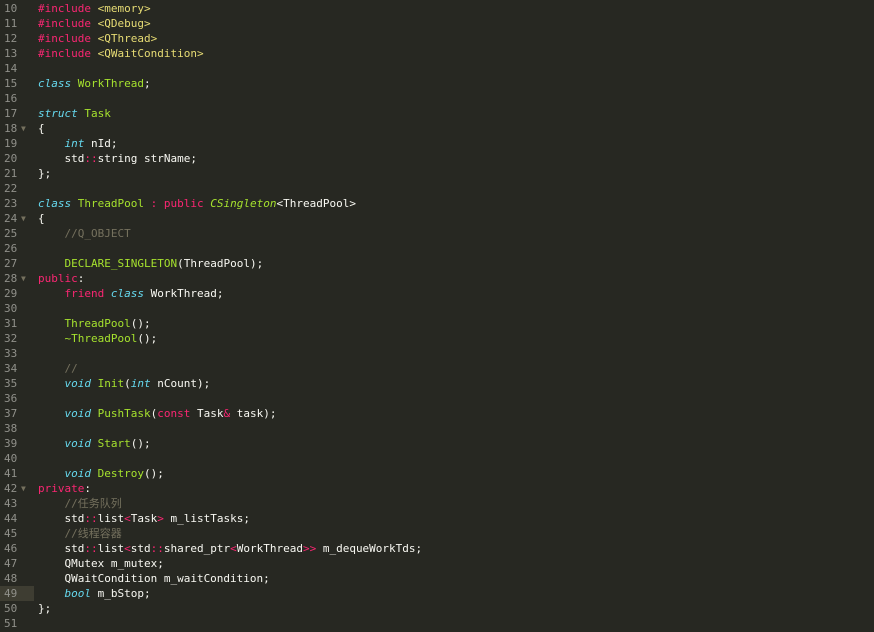 Image resolution: width=874 pixels, height=632 pixels. What do you see at coordinates (437, 608) in the screenshot?
I see `code-line: 50};` at bounding box center [437, 608].